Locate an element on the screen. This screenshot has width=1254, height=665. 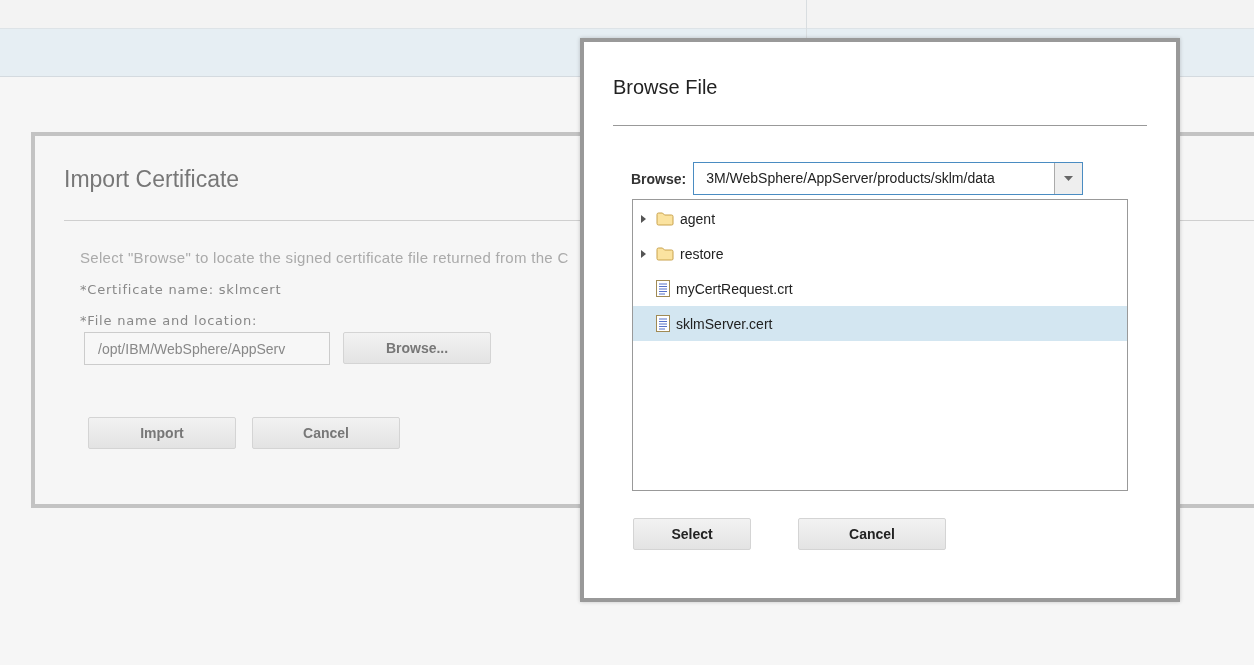
file-location-label: *File name and location: is located at coordinates (169, 320).